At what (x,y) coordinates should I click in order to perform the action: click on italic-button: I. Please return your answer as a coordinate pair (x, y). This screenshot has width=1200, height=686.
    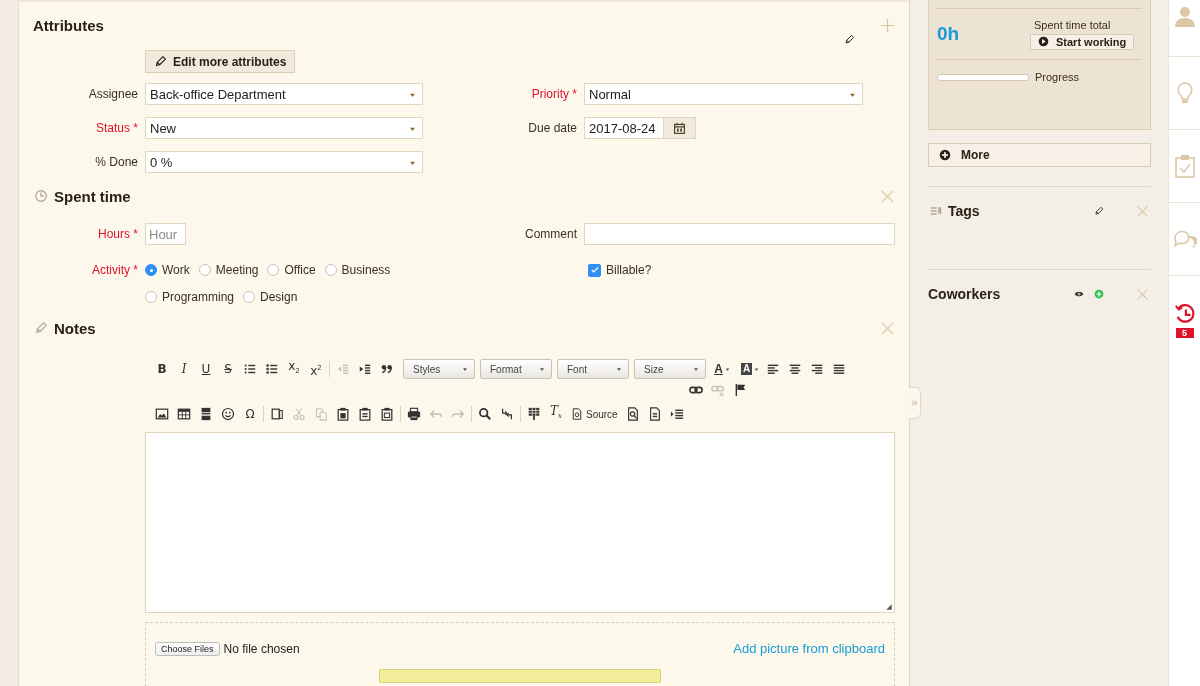
    Looking at the image, I should click on (184, 369).